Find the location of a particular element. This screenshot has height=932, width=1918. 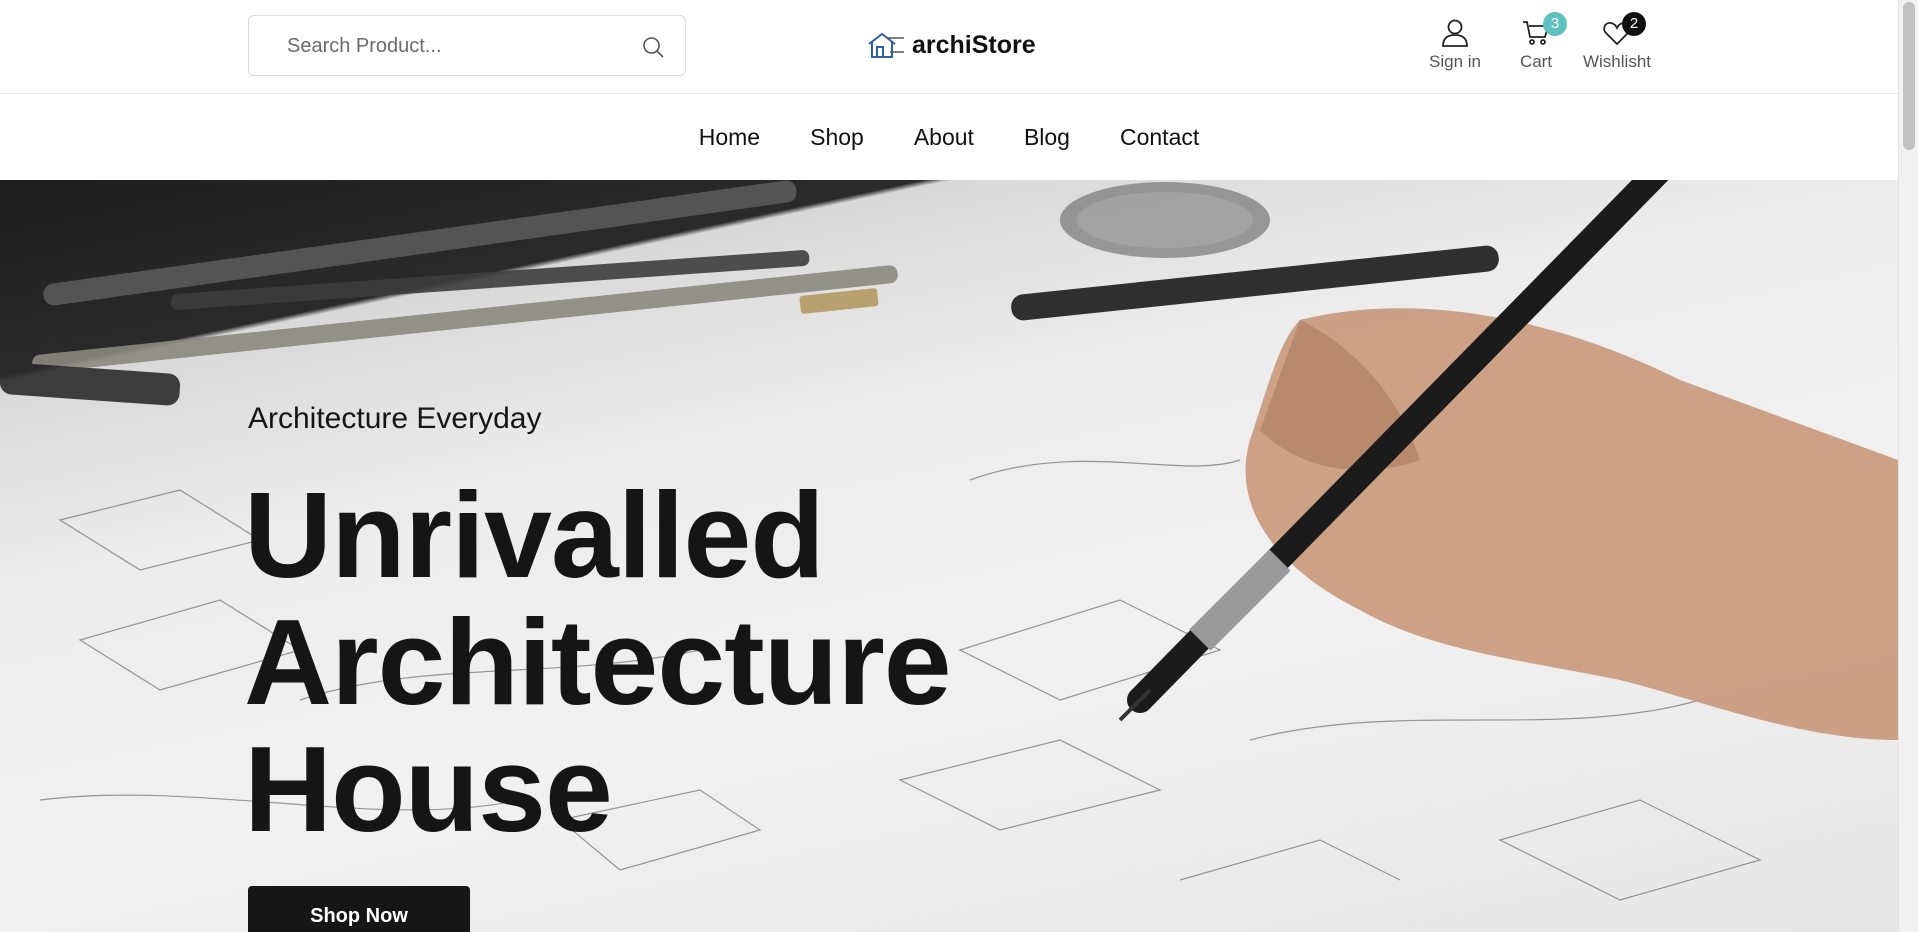

nav-item-blog: Blog is located at coordinates (1047, 137).